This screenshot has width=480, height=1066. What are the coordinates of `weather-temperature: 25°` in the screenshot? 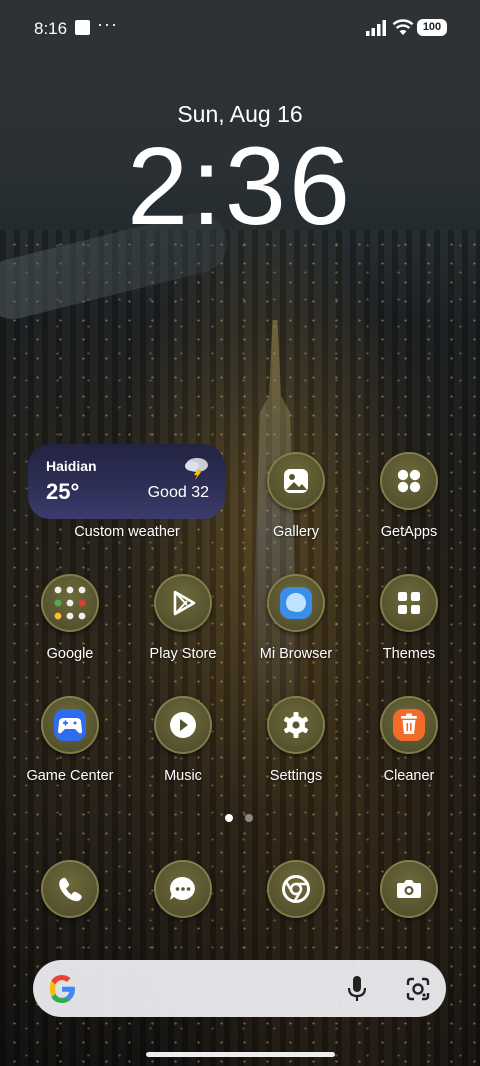 It's located at (63, 491).